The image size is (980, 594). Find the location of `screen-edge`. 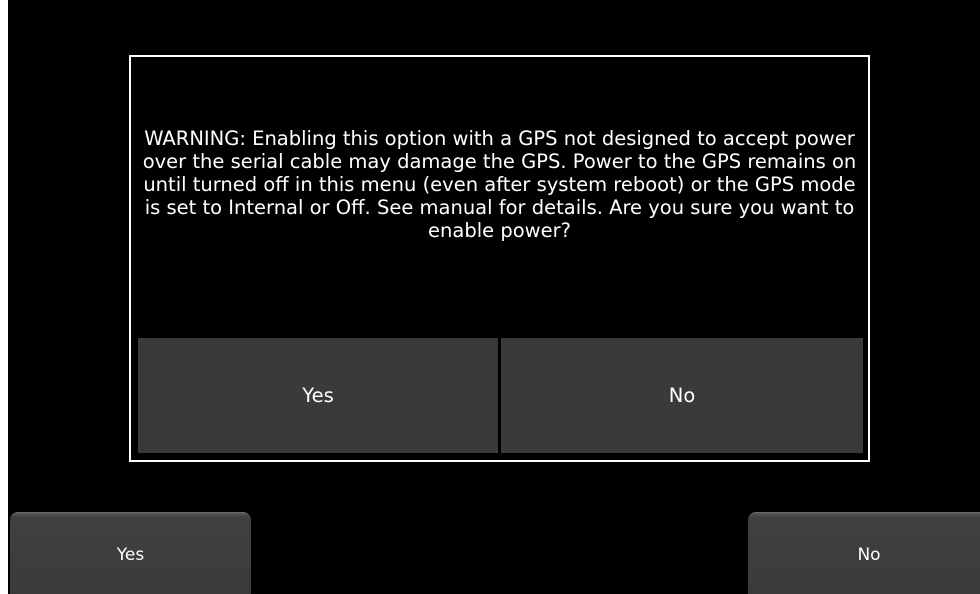

screen-edge is located at coordinates (4, 297).